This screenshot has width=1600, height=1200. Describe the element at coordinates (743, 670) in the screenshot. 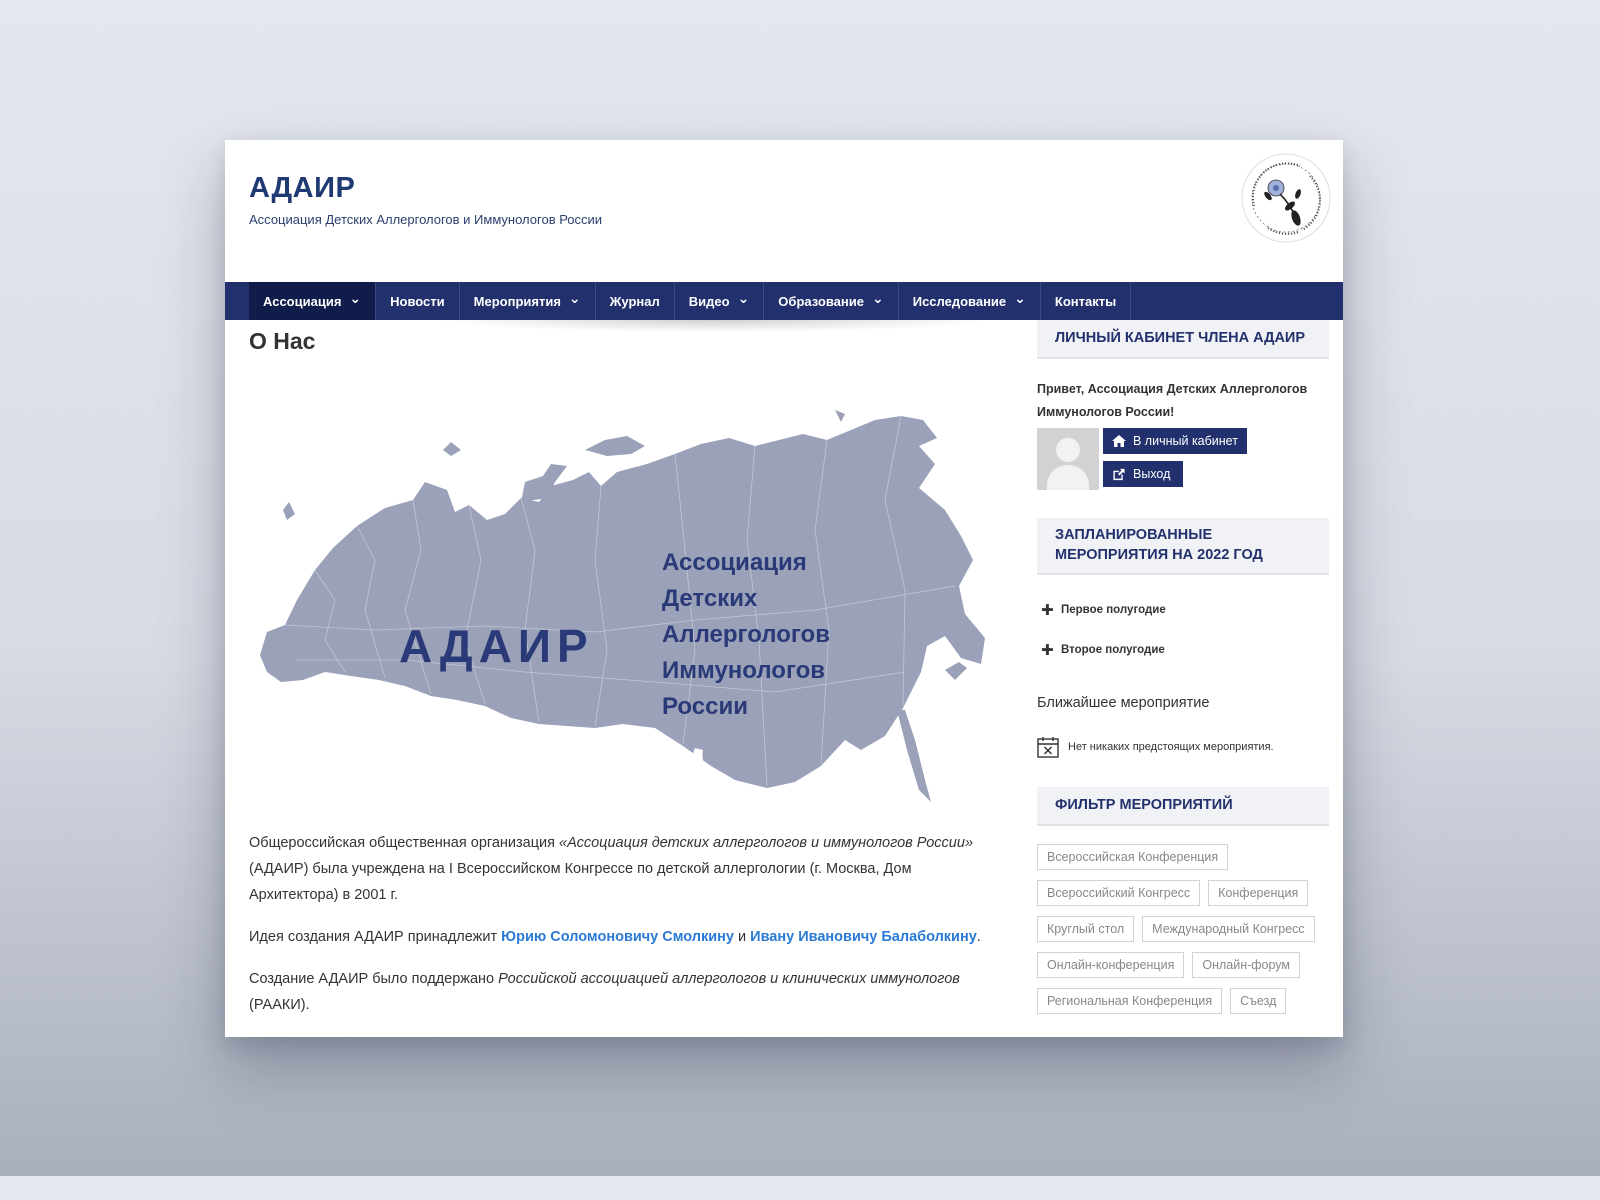

I see `map-caption-line: Иммунологов` at that location.